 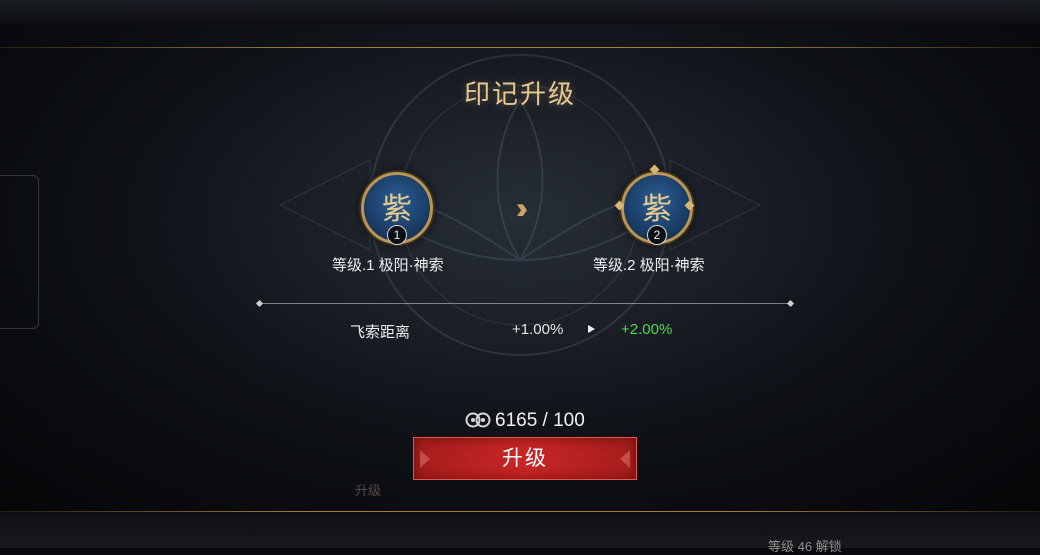 I want to click on upgrade-cost: 6165 / 100, so click(x=525, y=421).